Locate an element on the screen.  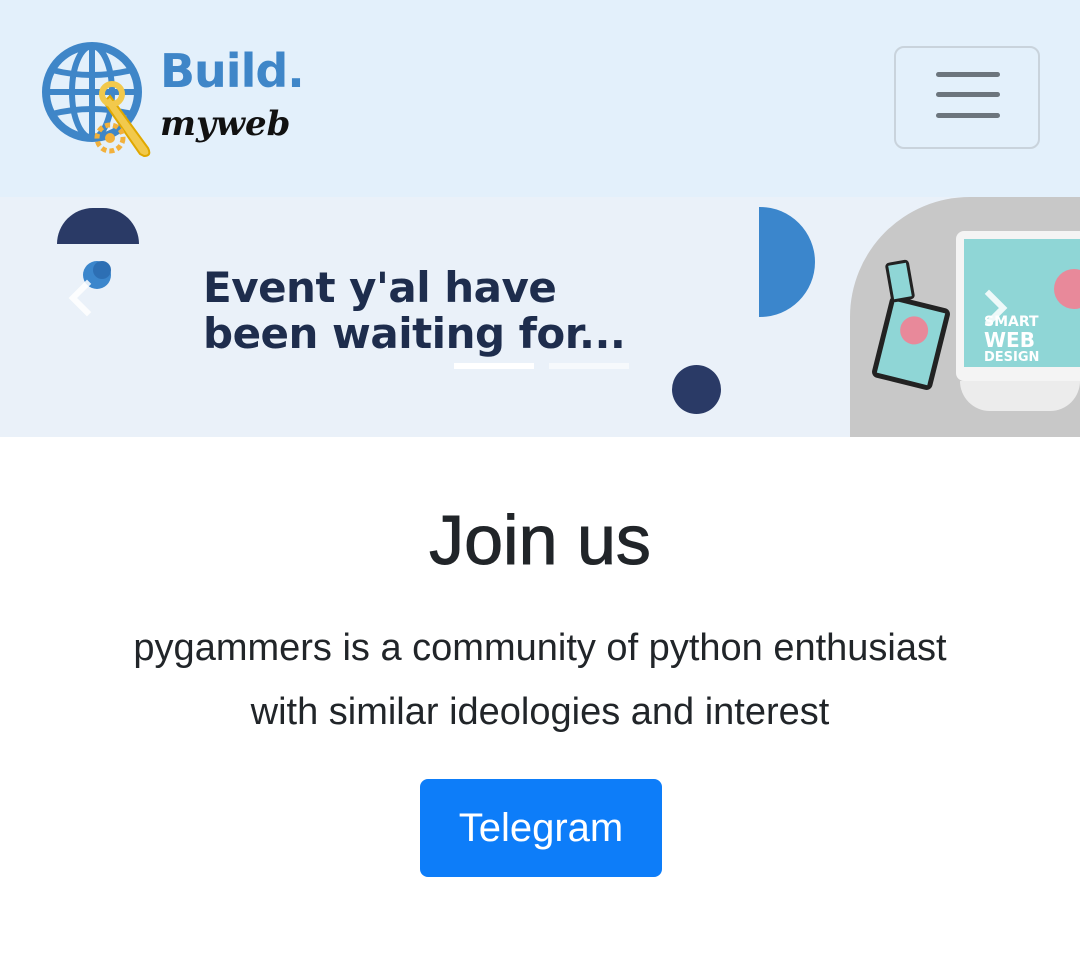
decorative-half-disk is located at coordinates (787, 262).